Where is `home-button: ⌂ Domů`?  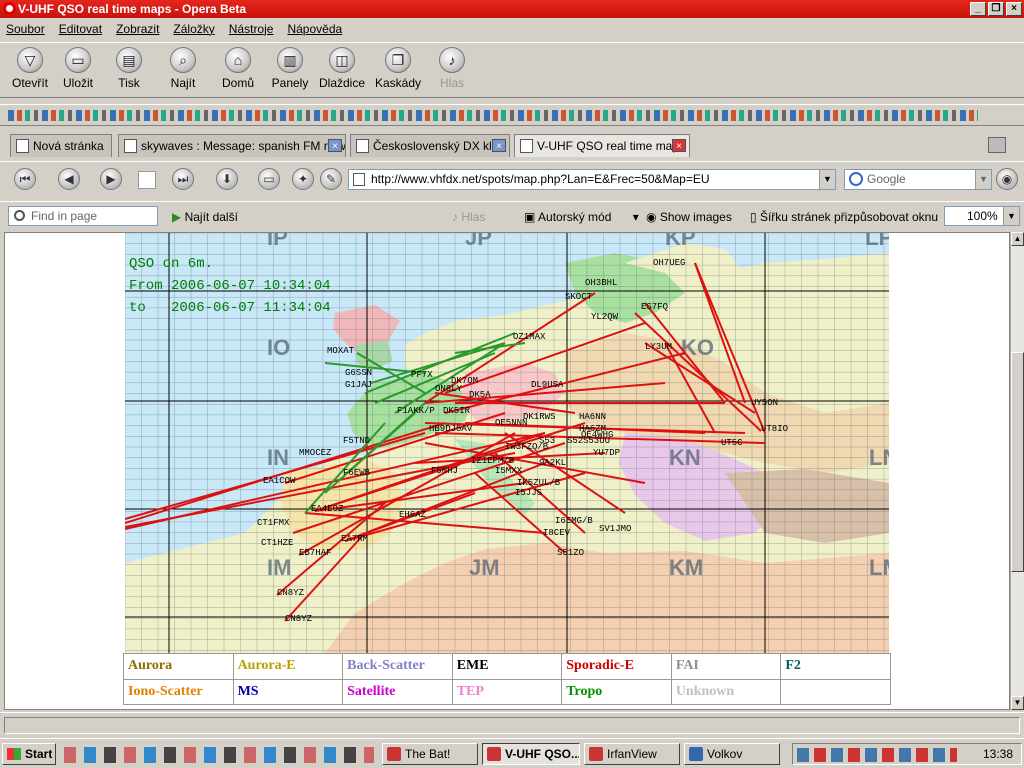 home-button: ⌂ Domů is located at coordinates (238, 68).